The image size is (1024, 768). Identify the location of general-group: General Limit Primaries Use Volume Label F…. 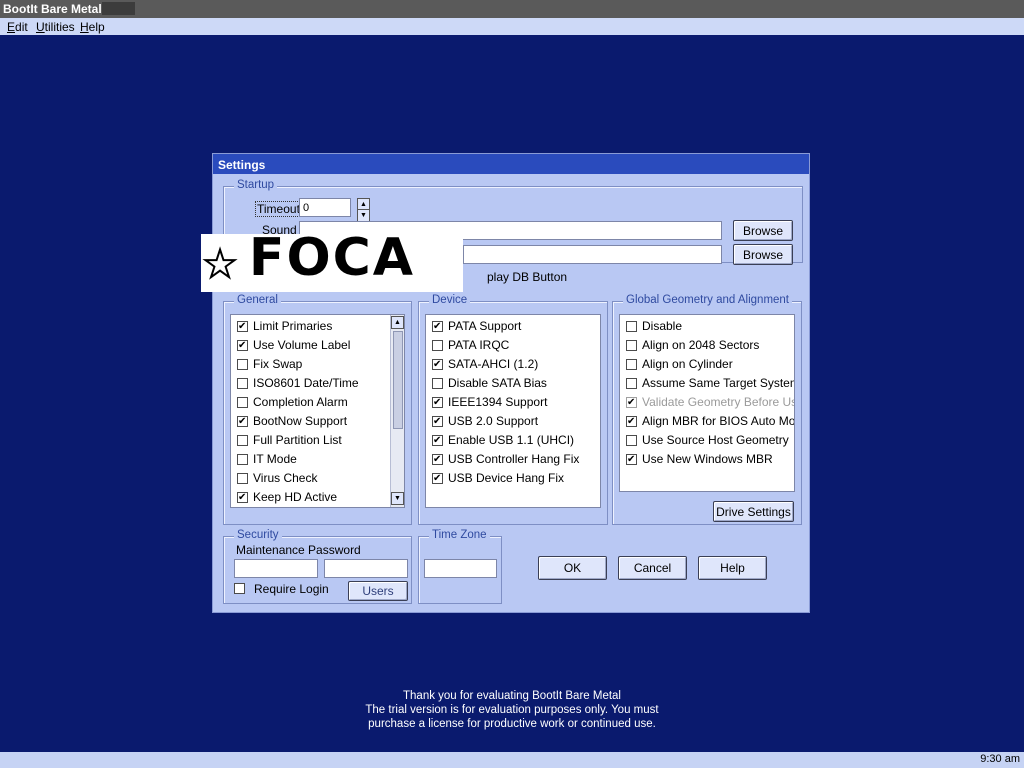
(317, 409).